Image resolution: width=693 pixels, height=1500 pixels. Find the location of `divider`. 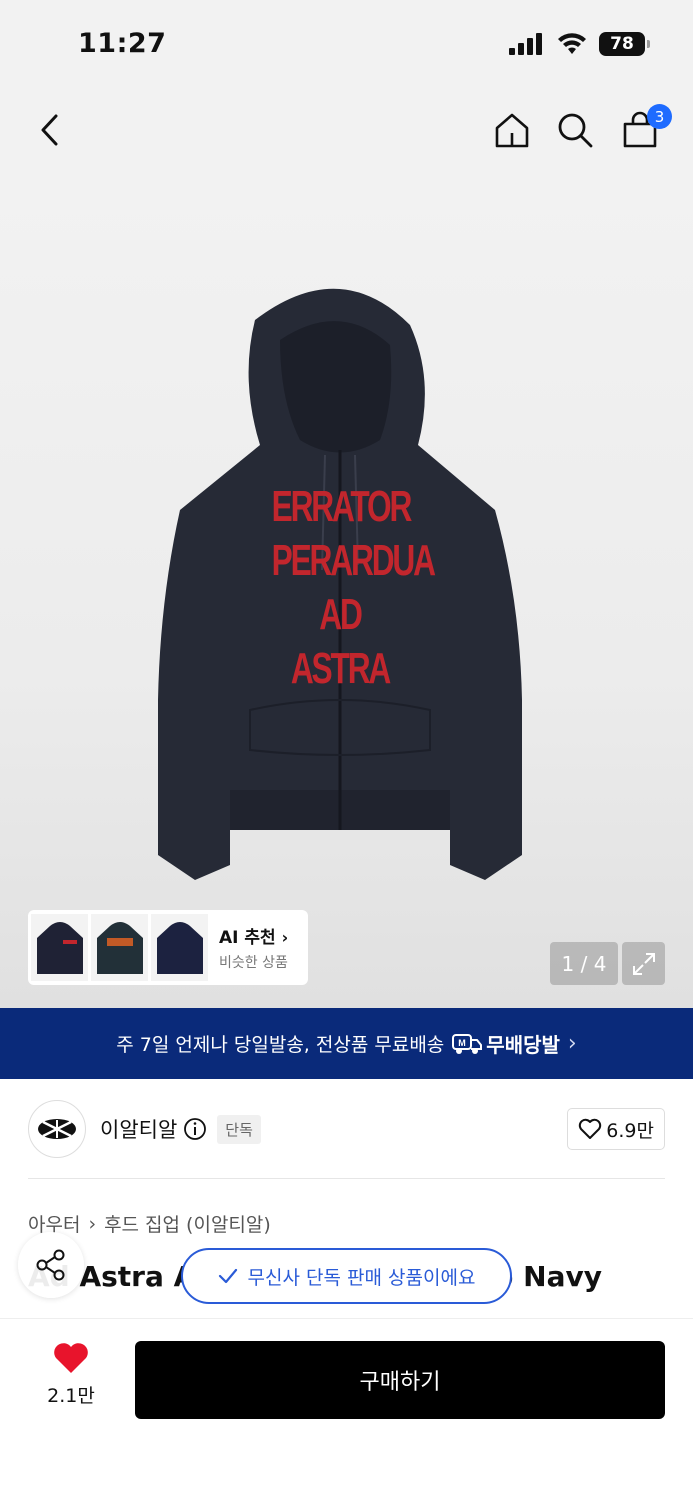

divider is located at coordinates (346, 1178).